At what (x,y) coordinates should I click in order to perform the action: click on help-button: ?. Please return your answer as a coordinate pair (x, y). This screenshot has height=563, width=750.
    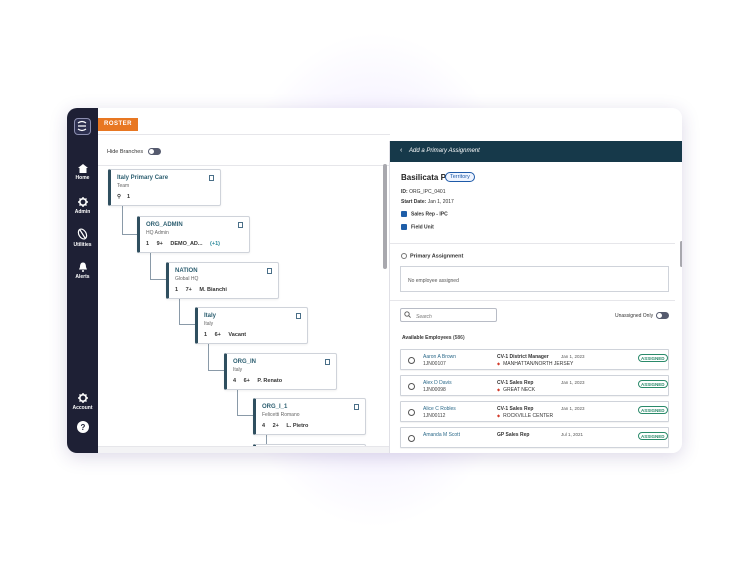
    Looking at the image, I should click on (82, 427).